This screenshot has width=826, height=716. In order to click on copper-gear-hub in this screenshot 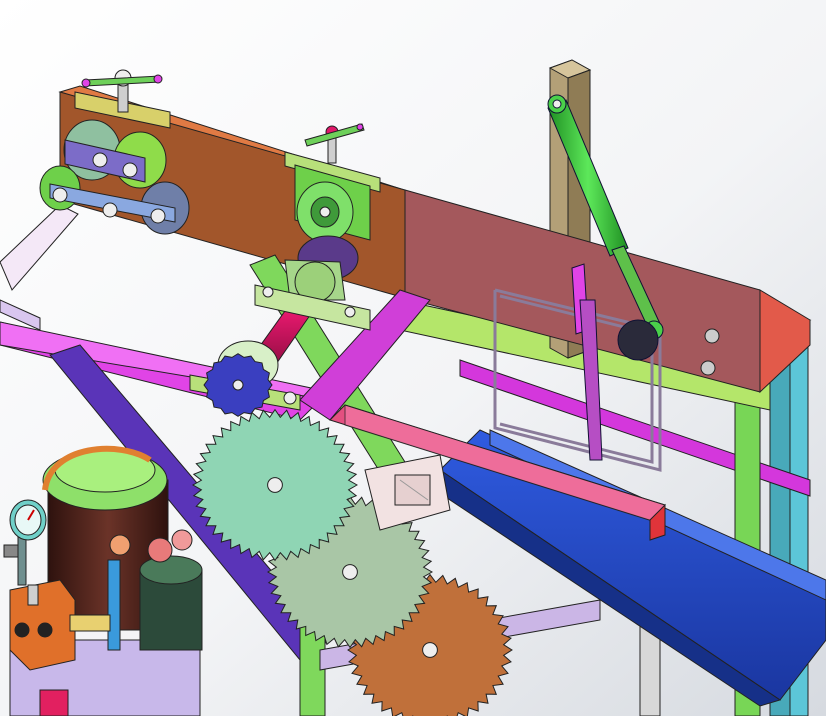, I will do `click(430, 650)`.